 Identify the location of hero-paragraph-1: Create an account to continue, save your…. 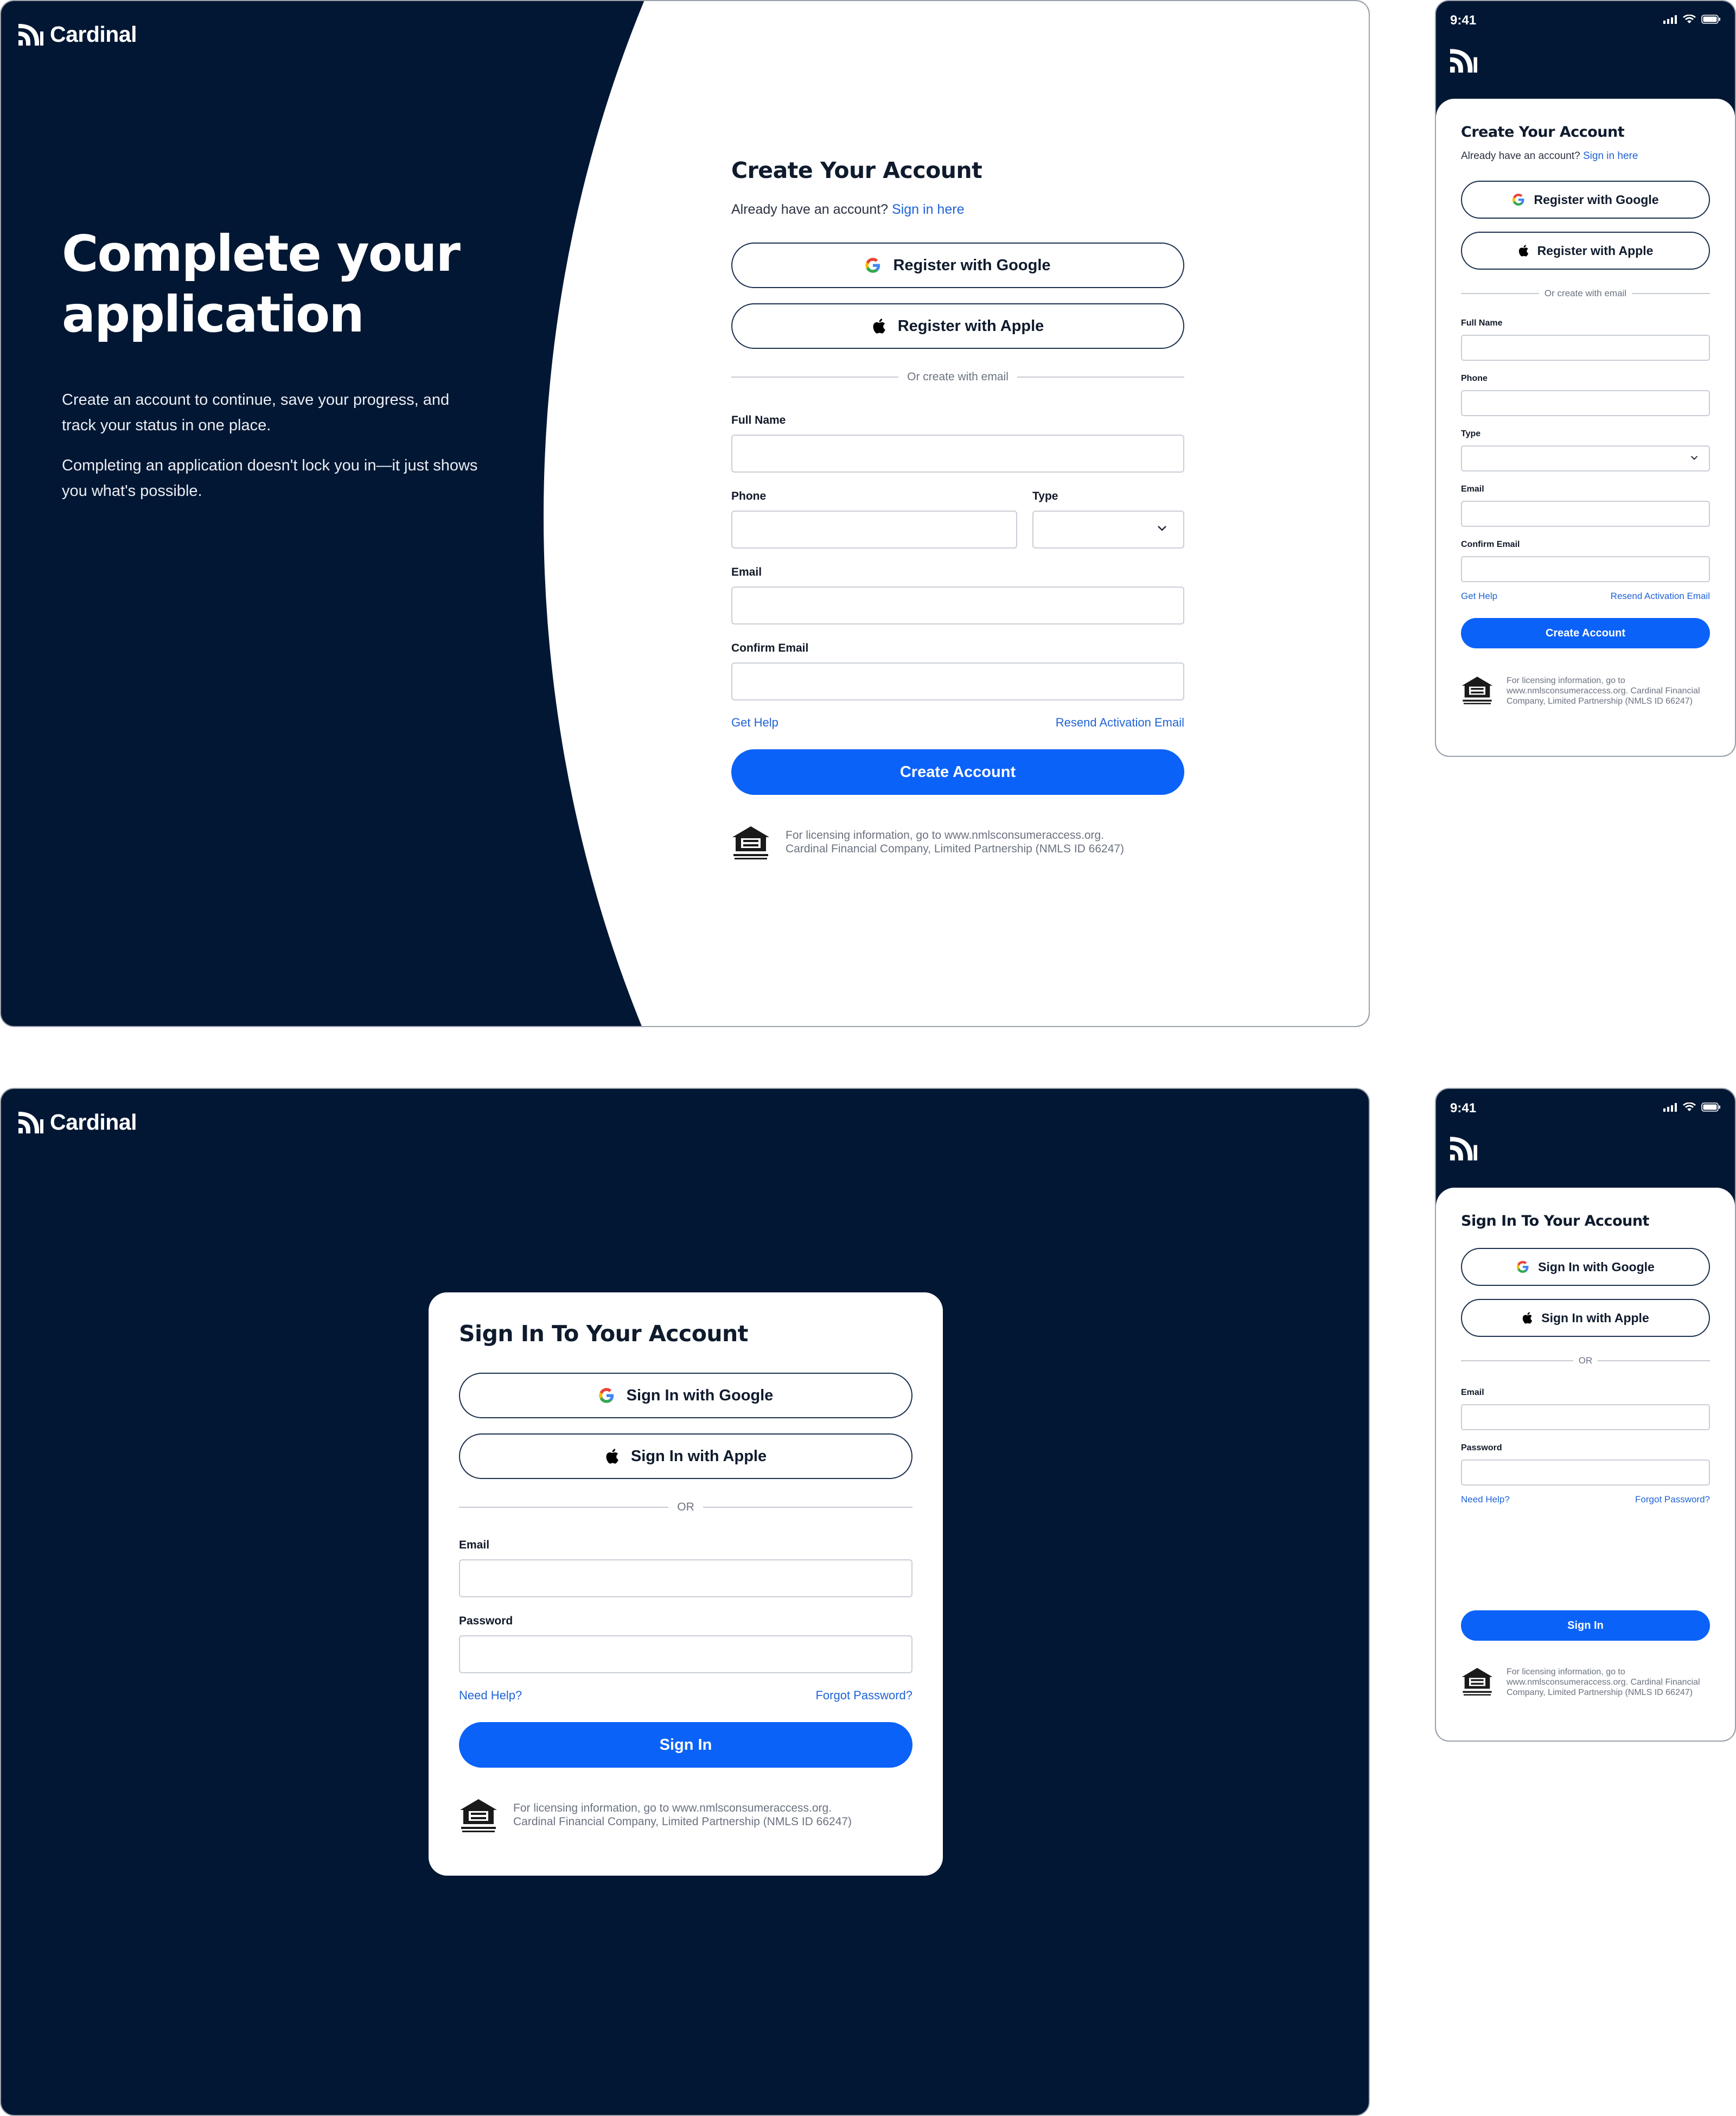
(256, 412).